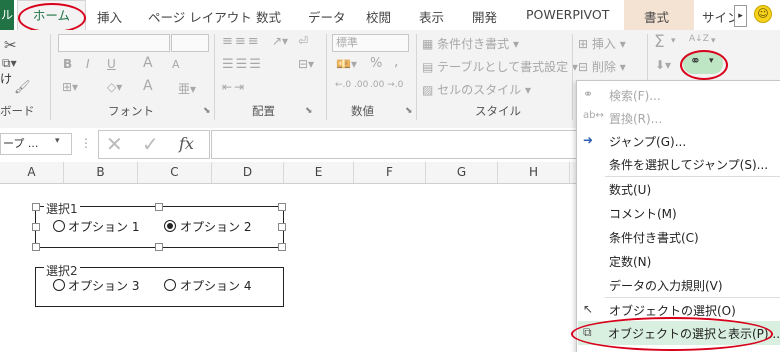  What do you see at coordinates (62, 208) in the screenshot?
I see `group-box-1-title: 選択1` at bounding box center [62, 208].